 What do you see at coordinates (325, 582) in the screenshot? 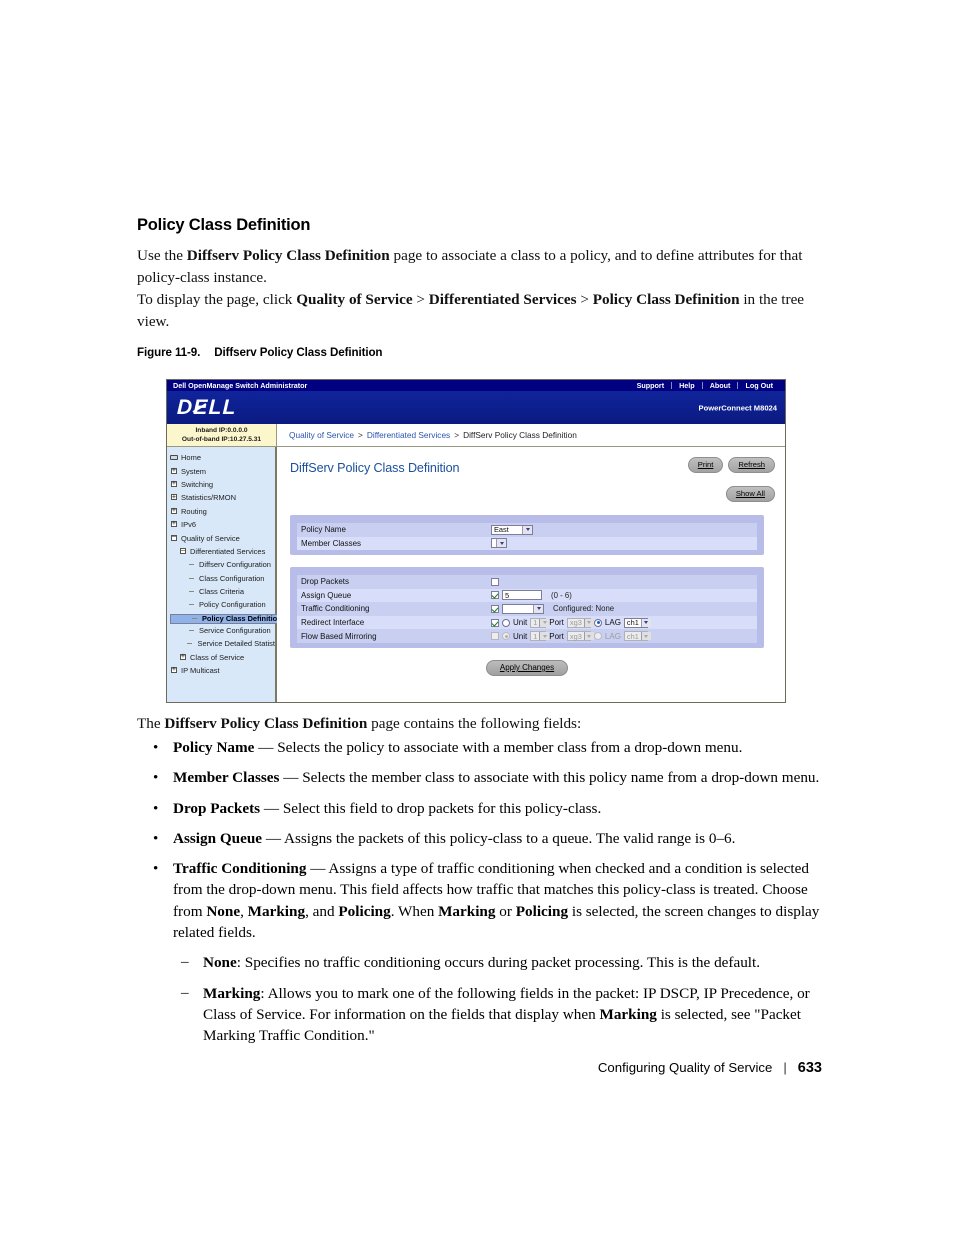
I see `drop-packets-label: Drop Packets` at bounding box center [325, 582].